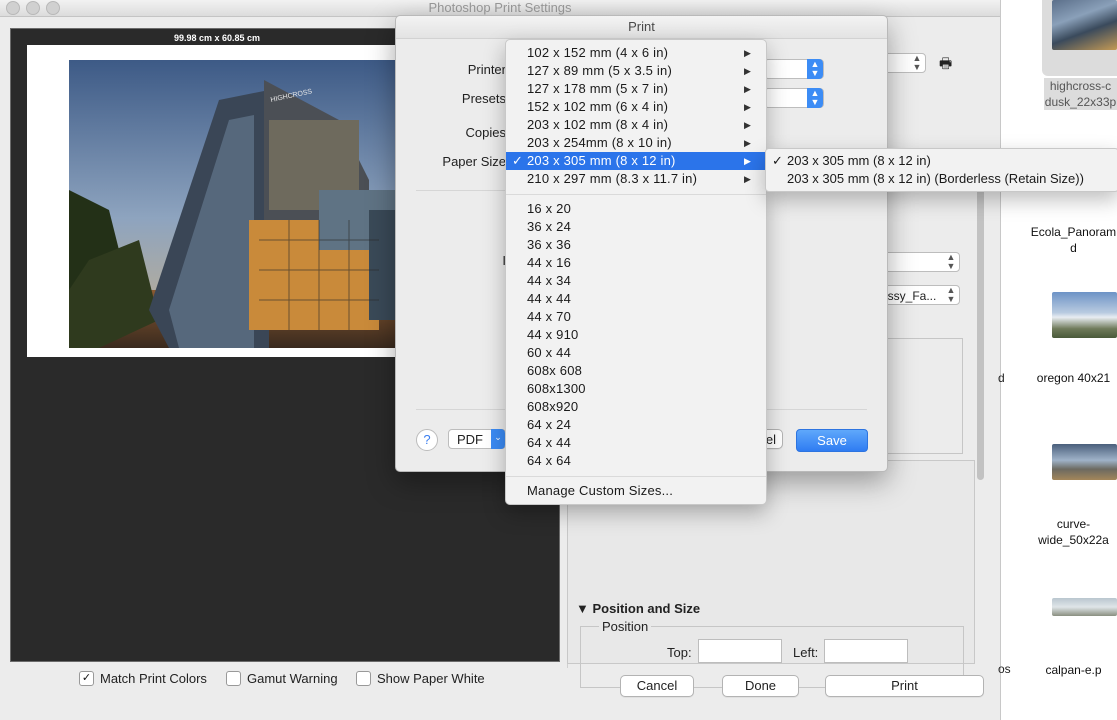 The height and width of the screenshot is (720, 1117). Describe the element at coordinates (917, 62) in the screenshot. I see `printer-select-arrows-icon: ▲ ▼` at that location.